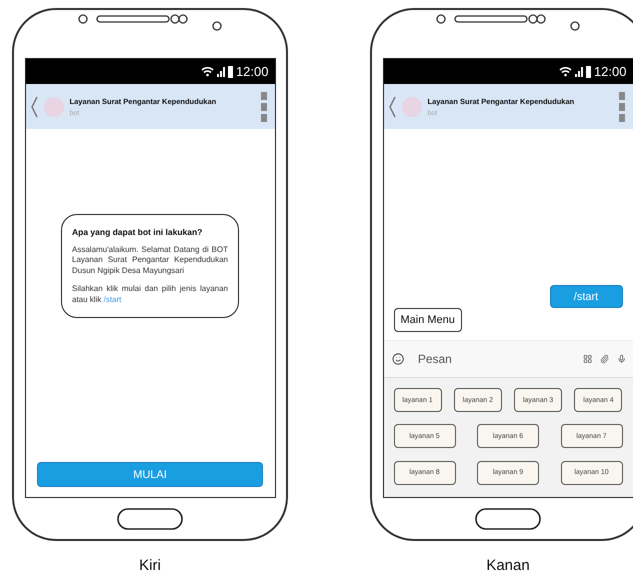  Describe the element at coordinates (508, 565) in the screenshot. I see `phone-caption: Kanan` at that location.